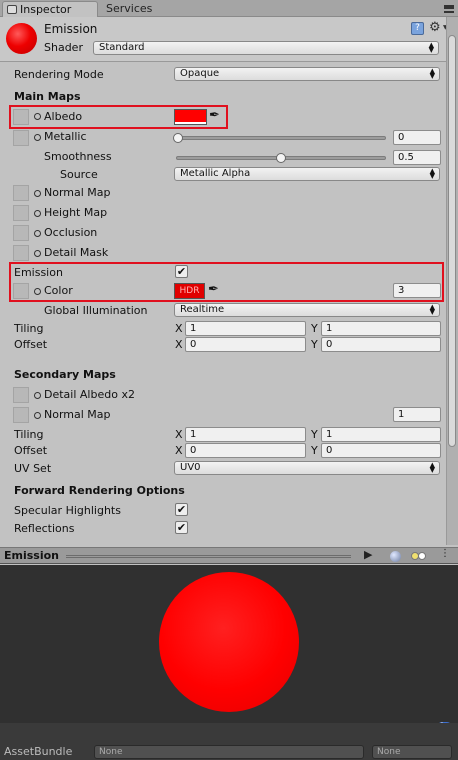 Image resolution: width=458 pixels, height=760 pixels. I want to click on gear-icon: ⚙, so click(435, 27).